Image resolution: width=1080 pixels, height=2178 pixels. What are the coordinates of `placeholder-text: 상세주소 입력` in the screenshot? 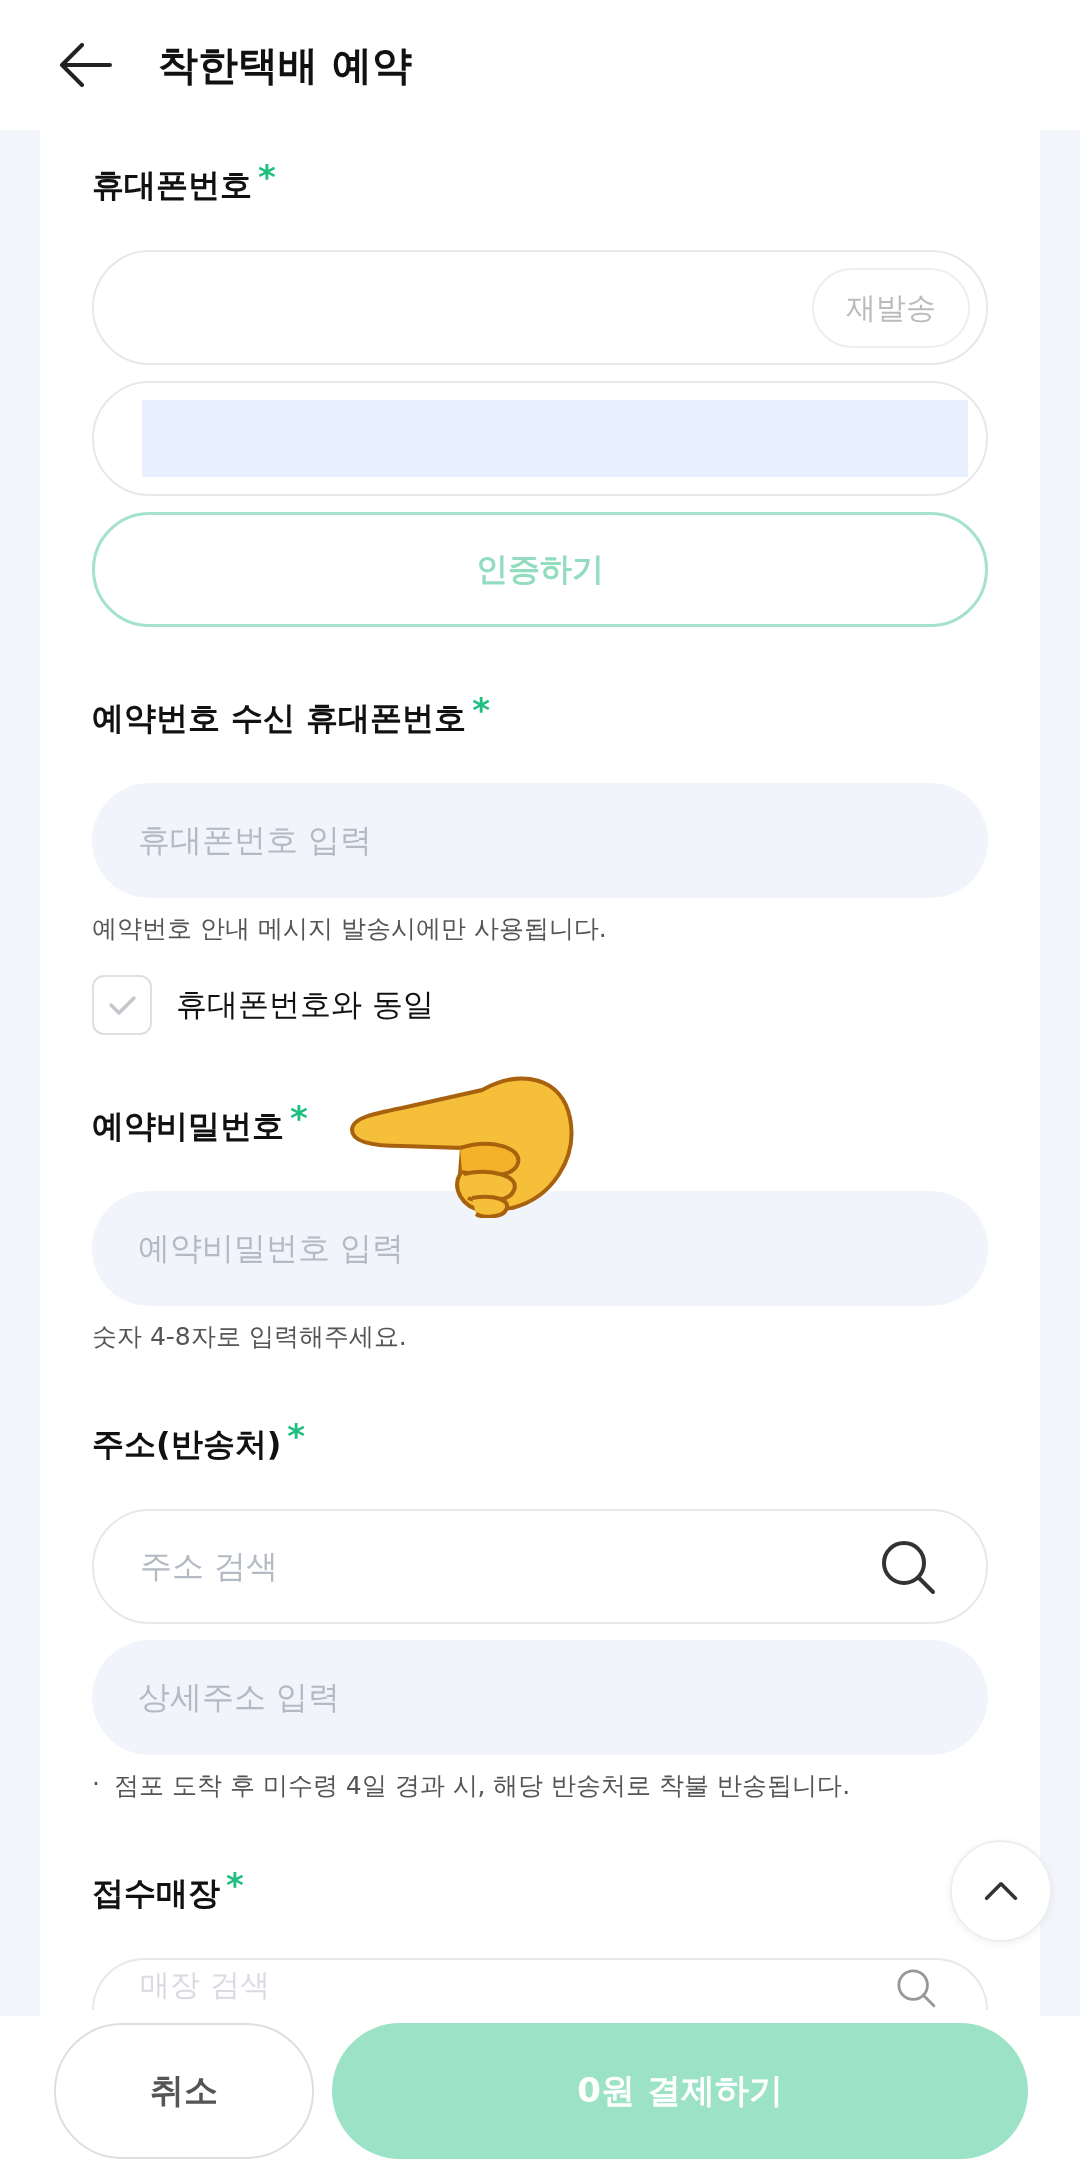 It's located at (239, 1697).